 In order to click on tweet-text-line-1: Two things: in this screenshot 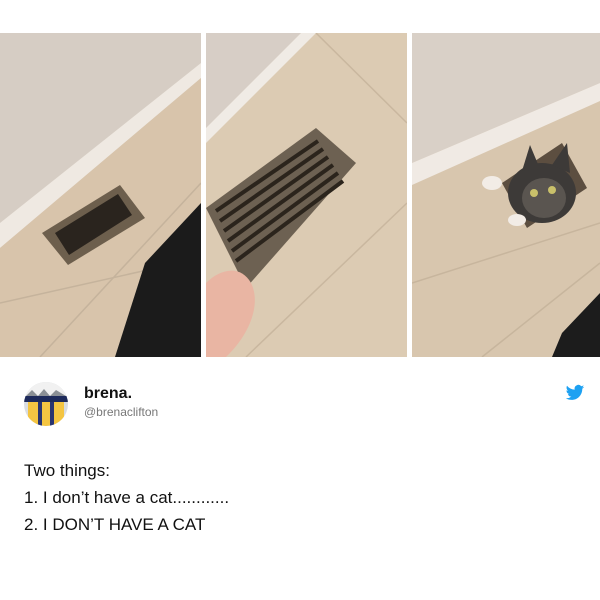, I will do `click(67, 470)`.